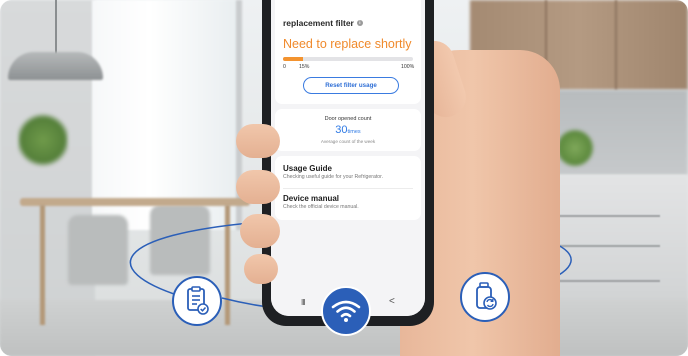  I want to click on water-filter-refresh-icon-glyph, so click(486, 296).